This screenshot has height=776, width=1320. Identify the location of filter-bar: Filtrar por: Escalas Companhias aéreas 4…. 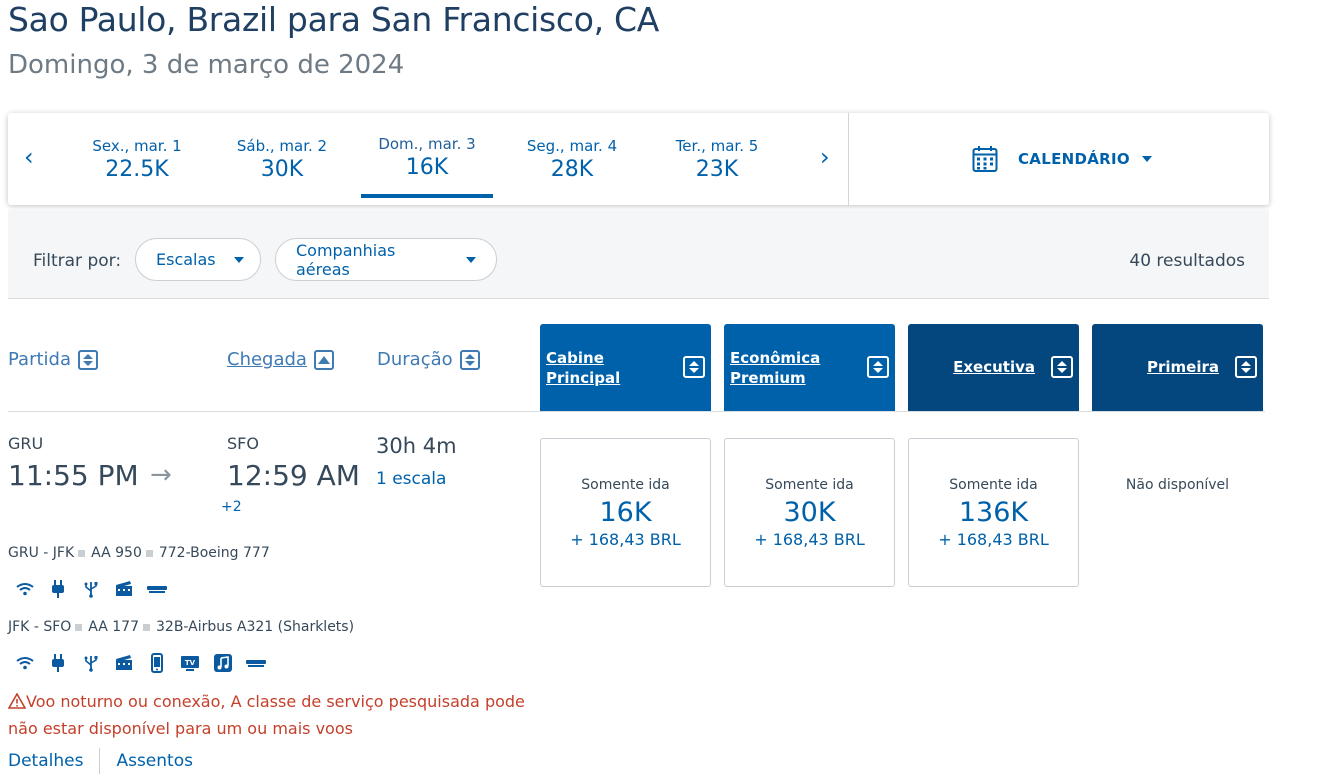
(638, 254).